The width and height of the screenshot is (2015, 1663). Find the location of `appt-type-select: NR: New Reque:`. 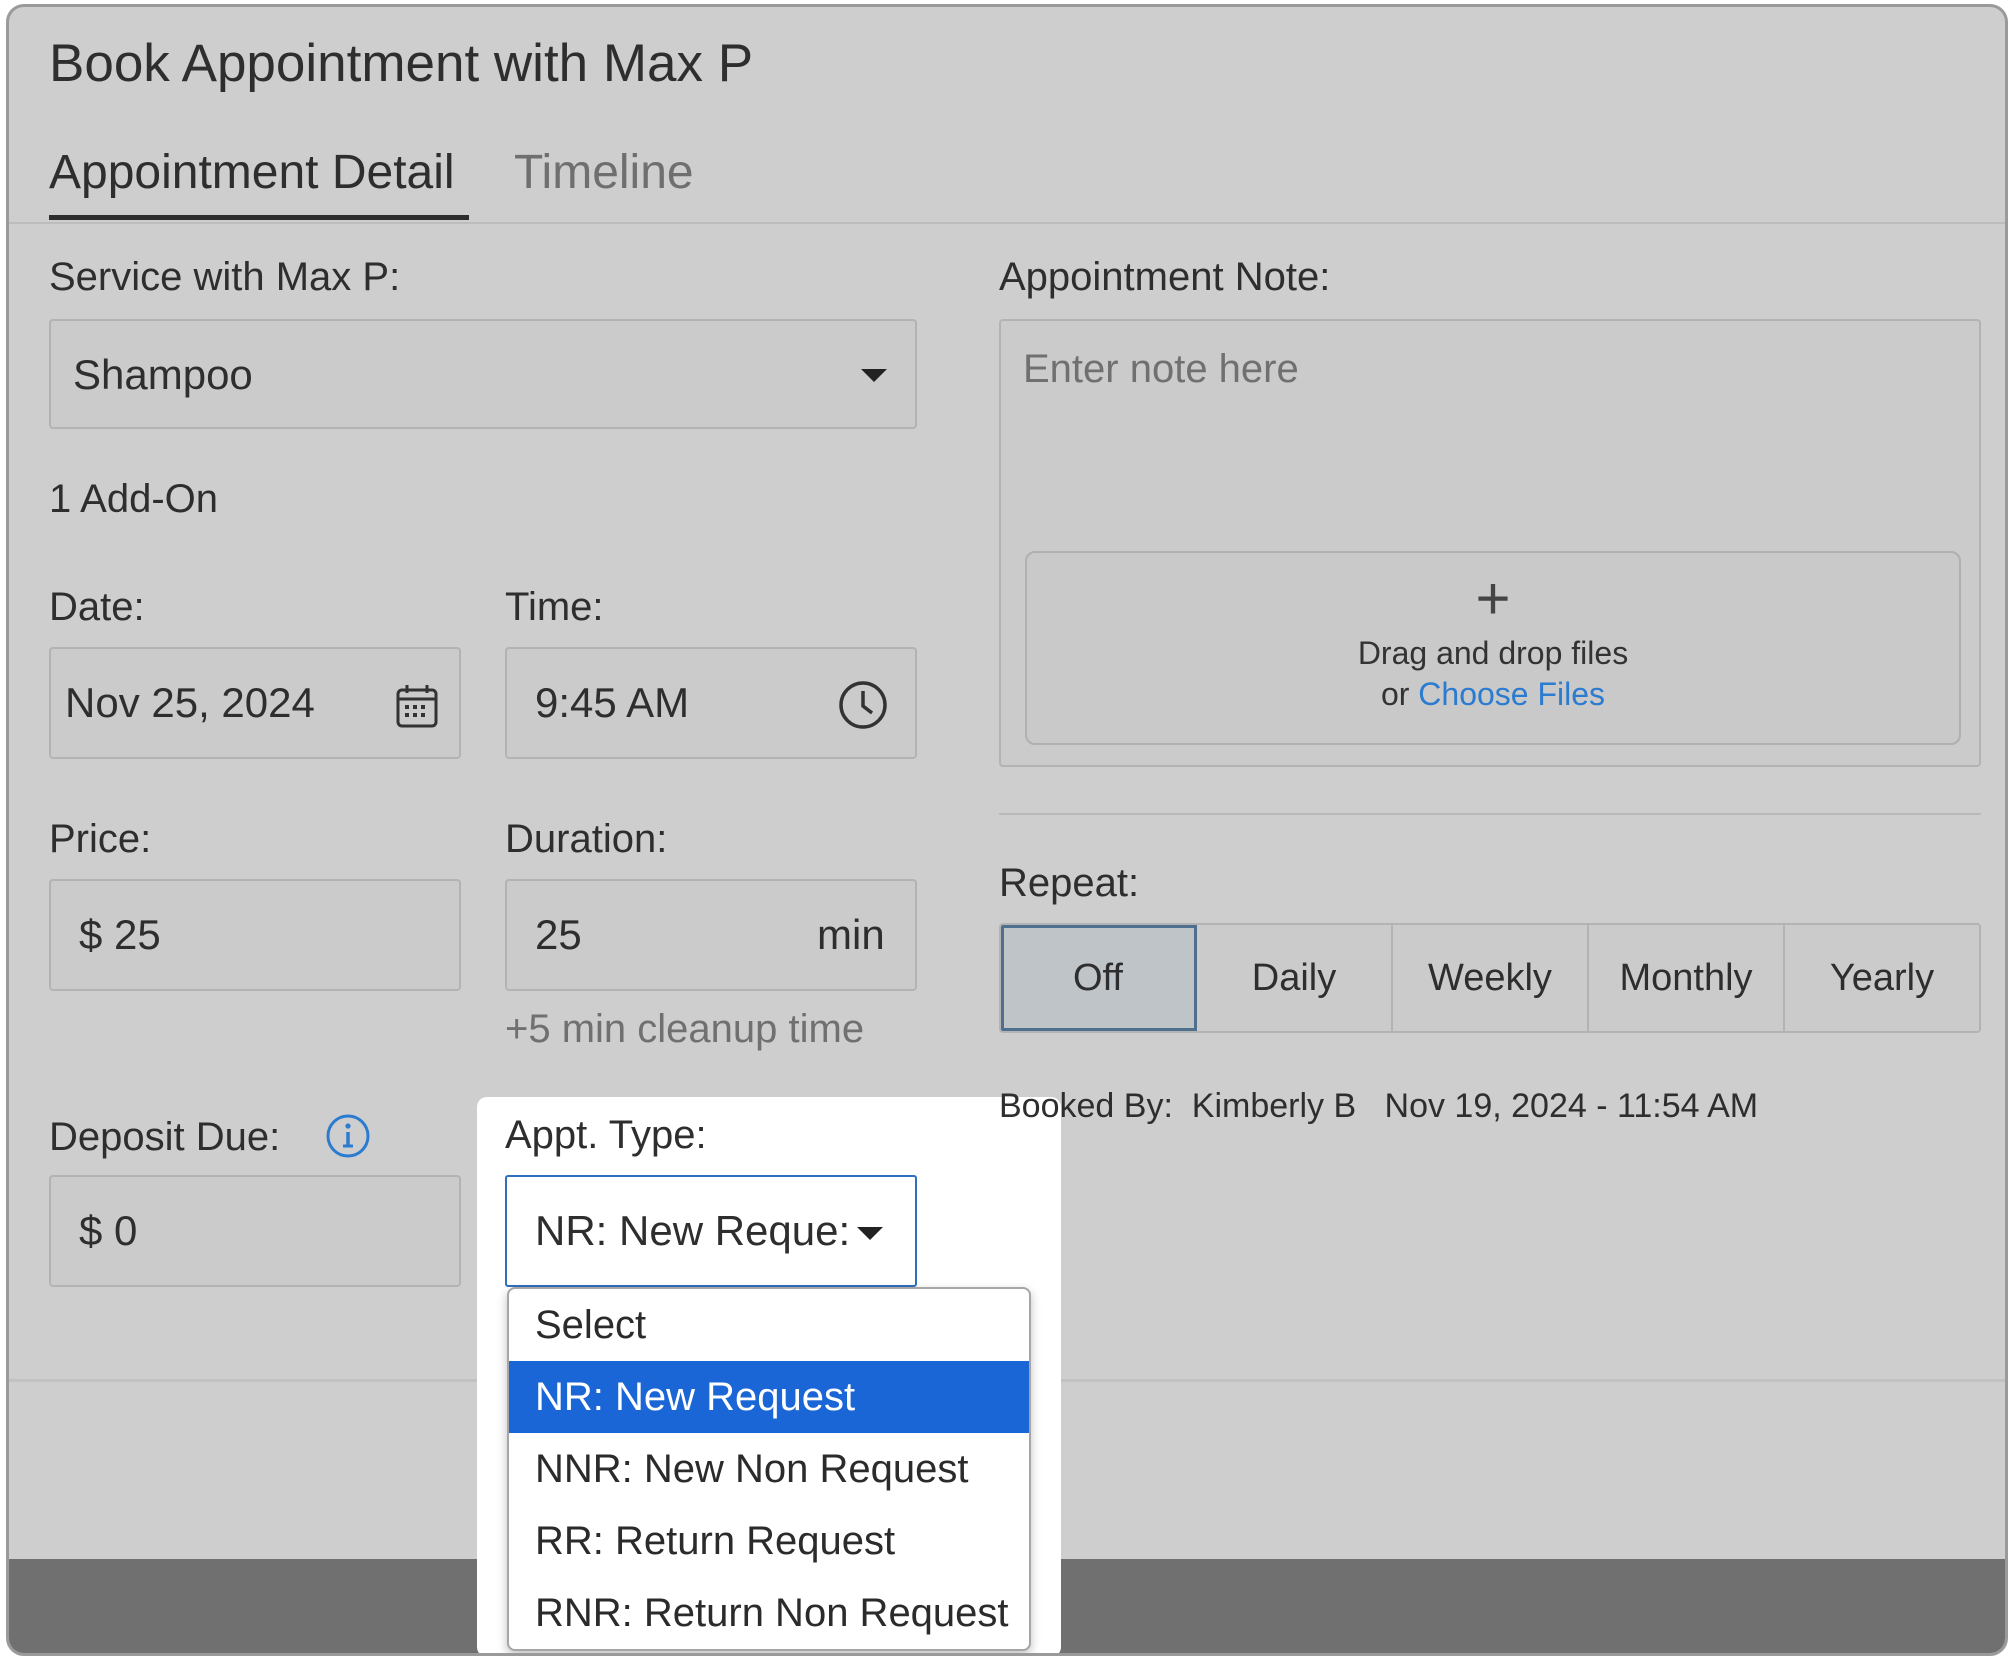

appt-type-select: NR: New Reque: is located at coordinates (711, 1231).